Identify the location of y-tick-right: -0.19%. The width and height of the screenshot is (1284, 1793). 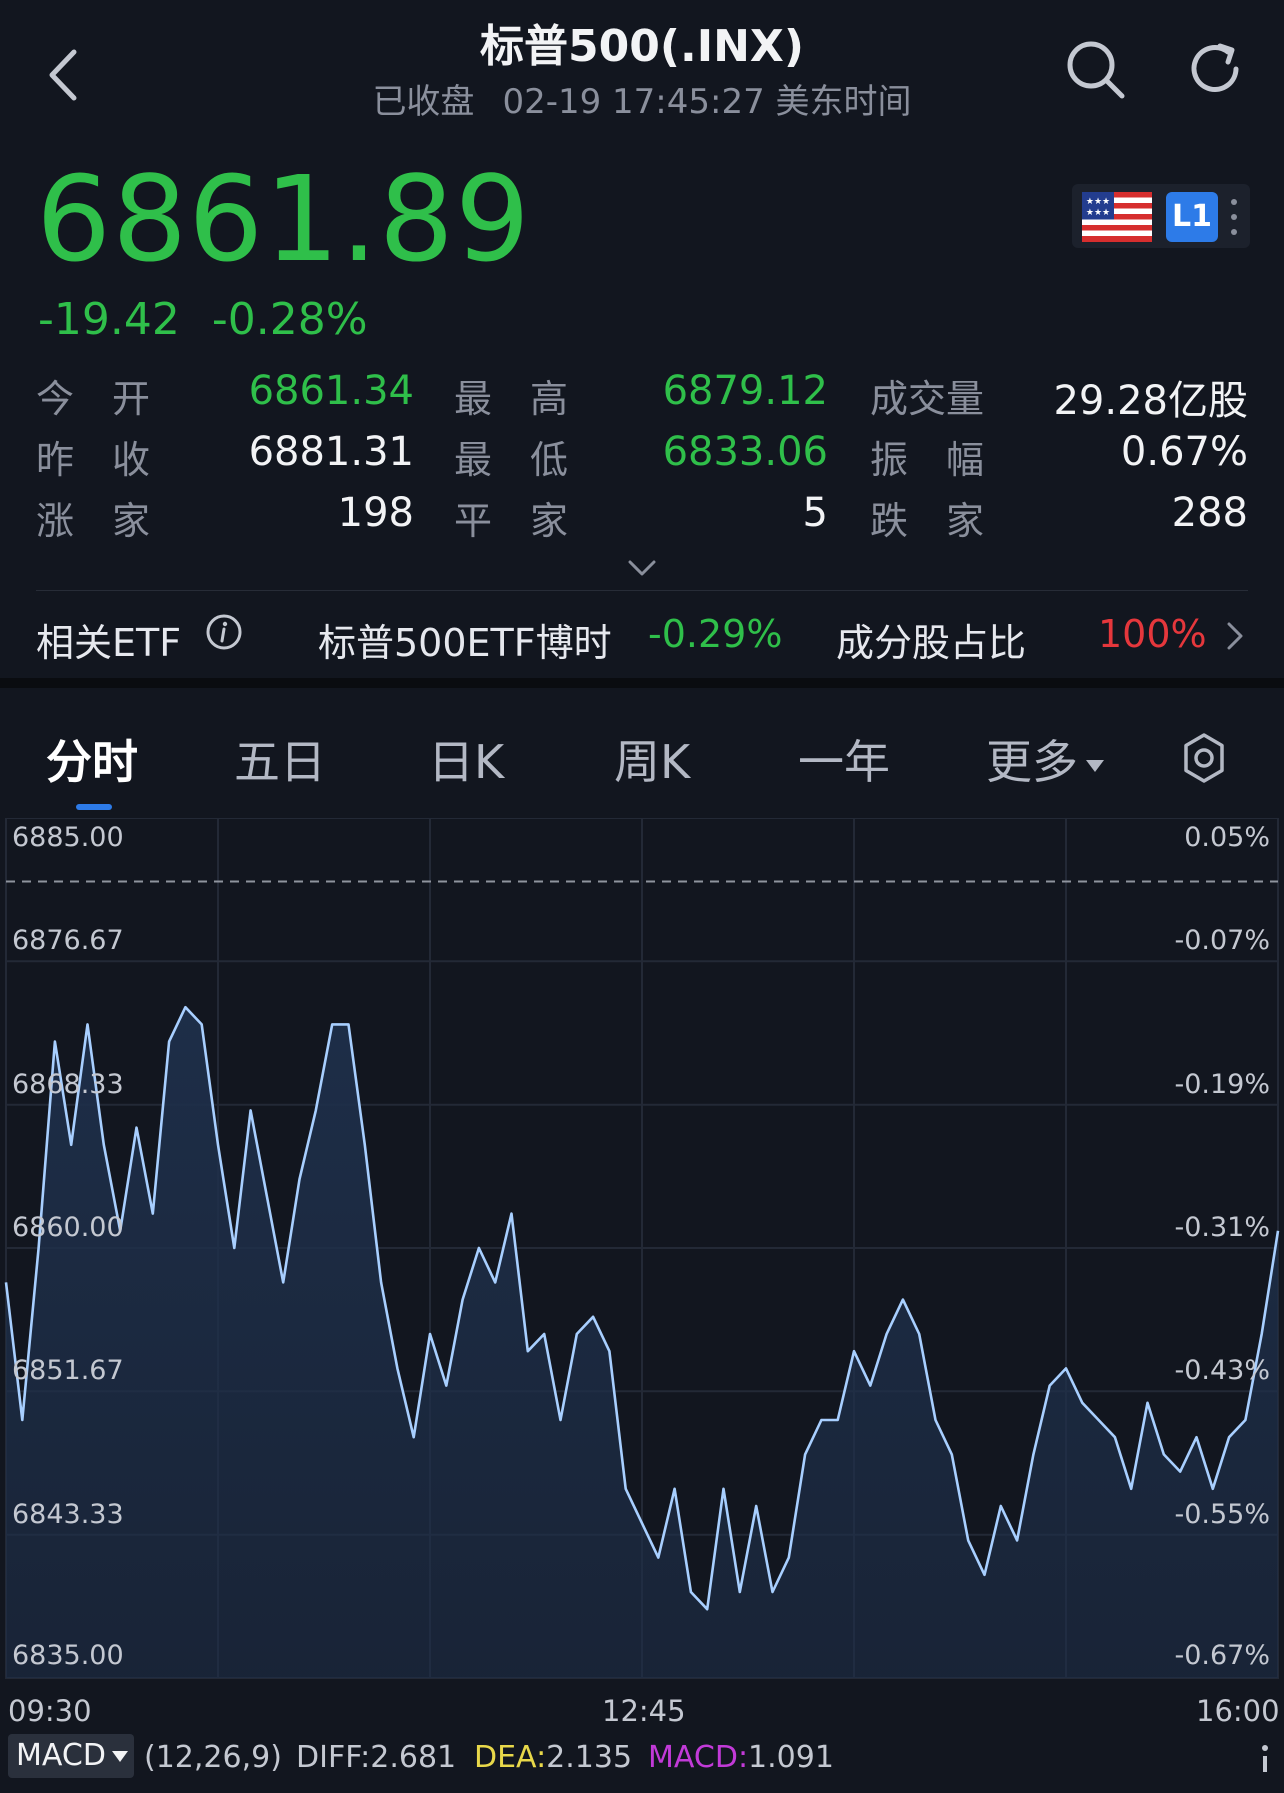
(1222, 1084).